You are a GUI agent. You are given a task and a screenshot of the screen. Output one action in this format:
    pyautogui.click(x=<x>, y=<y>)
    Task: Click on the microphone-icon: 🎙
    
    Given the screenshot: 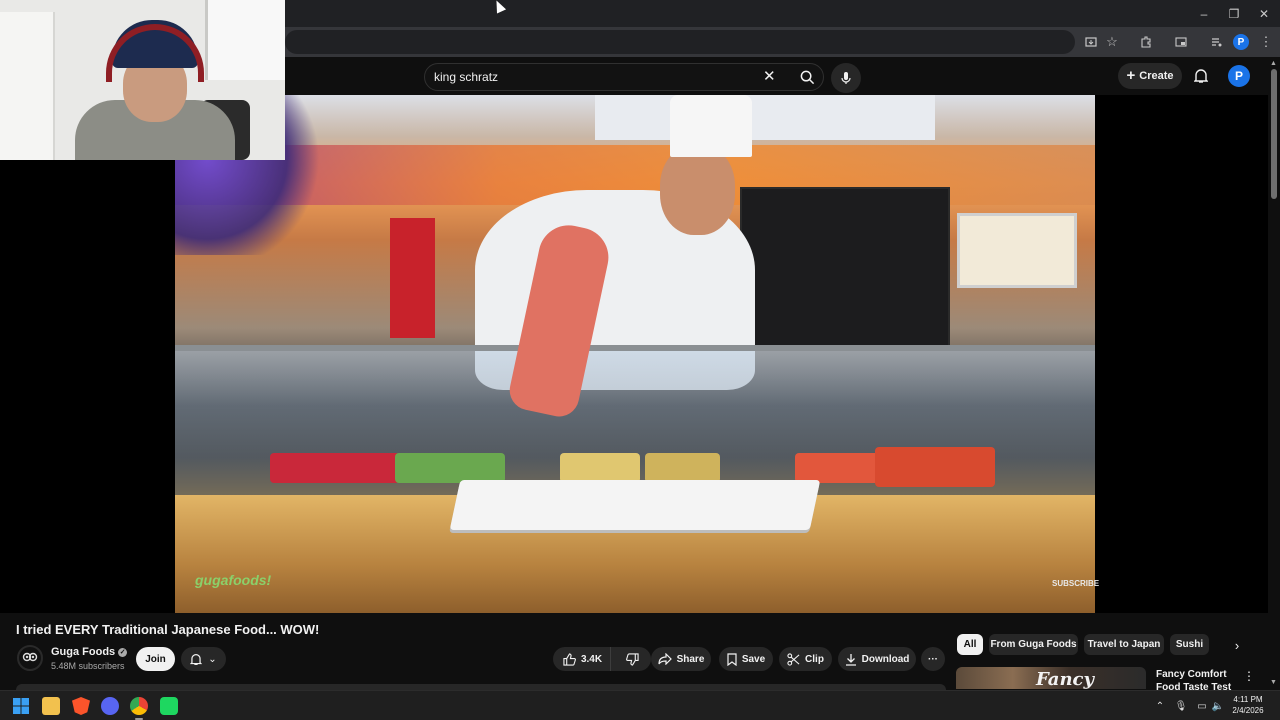 What is the action you would take?
    pyautogui.click(x=1181, y=706)
    